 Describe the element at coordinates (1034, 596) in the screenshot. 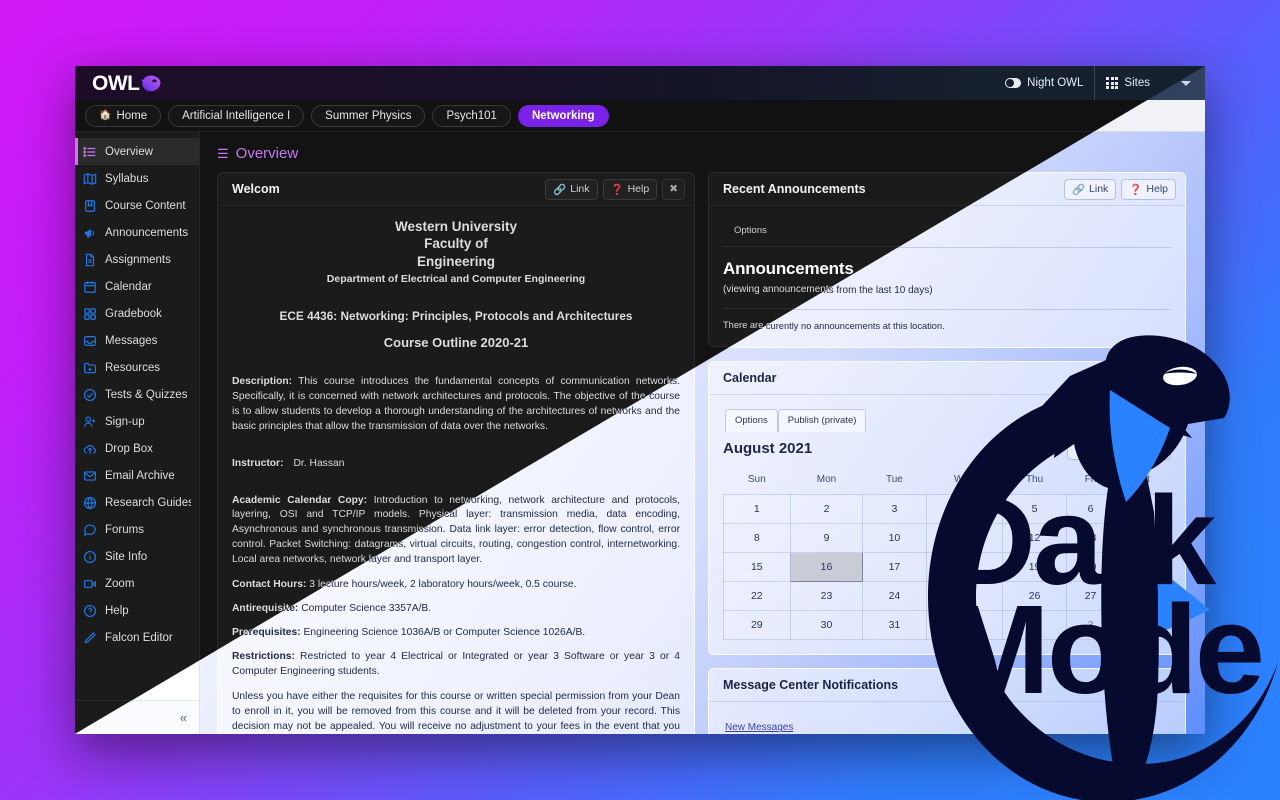

I see `calendar-day-cell: 26` at that location.